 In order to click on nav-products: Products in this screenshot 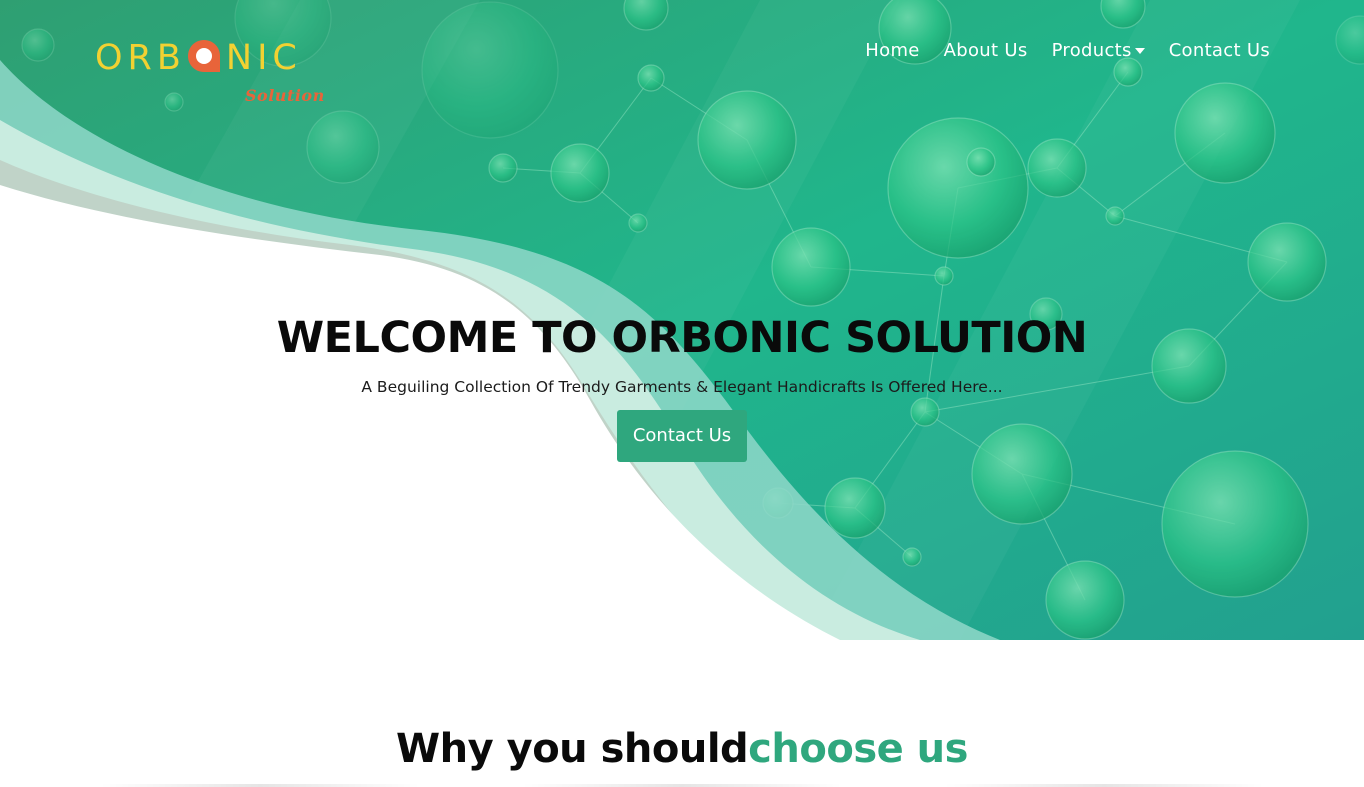, I will do `click(1098, 50)`.